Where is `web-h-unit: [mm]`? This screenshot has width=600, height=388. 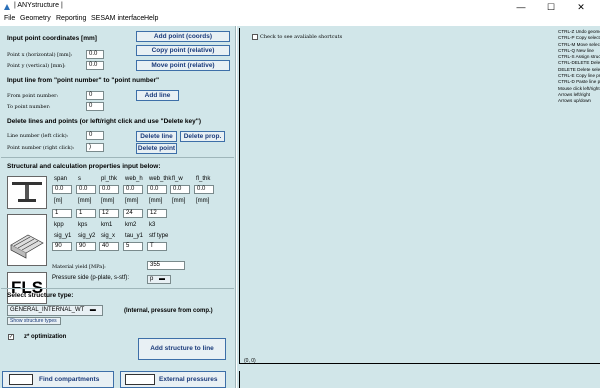 web-h-unit: [mm] is located at coordinates (132, 201).